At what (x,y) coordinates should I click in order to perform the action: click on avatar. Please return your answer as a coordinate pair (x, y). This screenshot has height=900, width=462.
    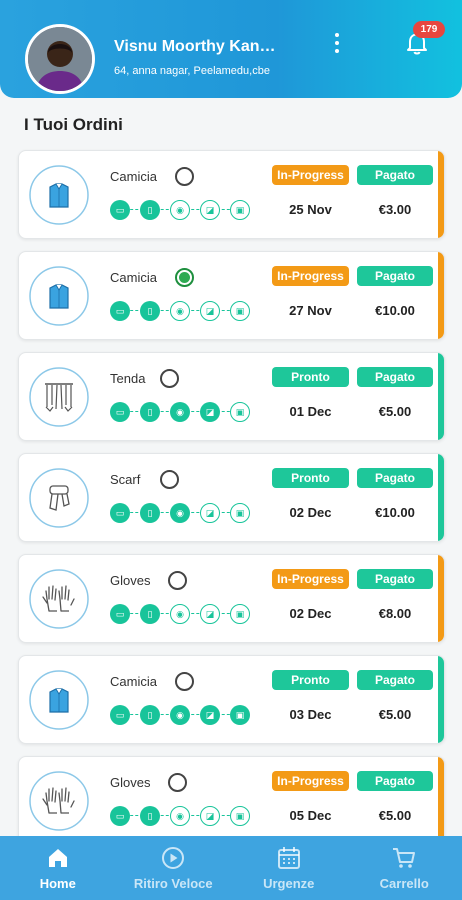
    Looking at the image, I should click on (60, 59).